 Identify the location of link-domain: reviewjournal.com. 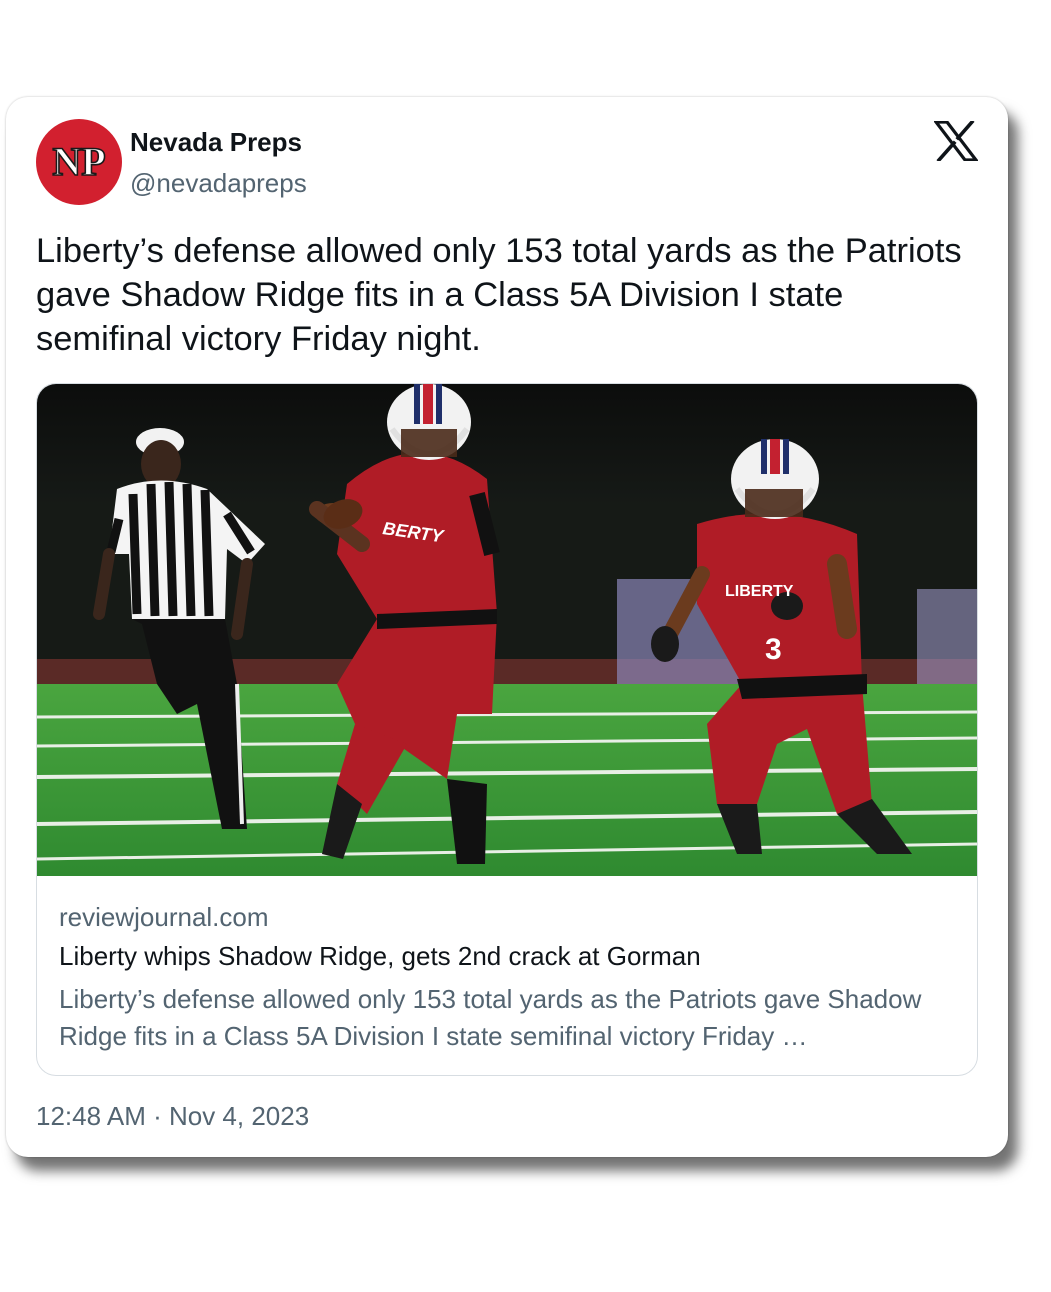
(164, 917).